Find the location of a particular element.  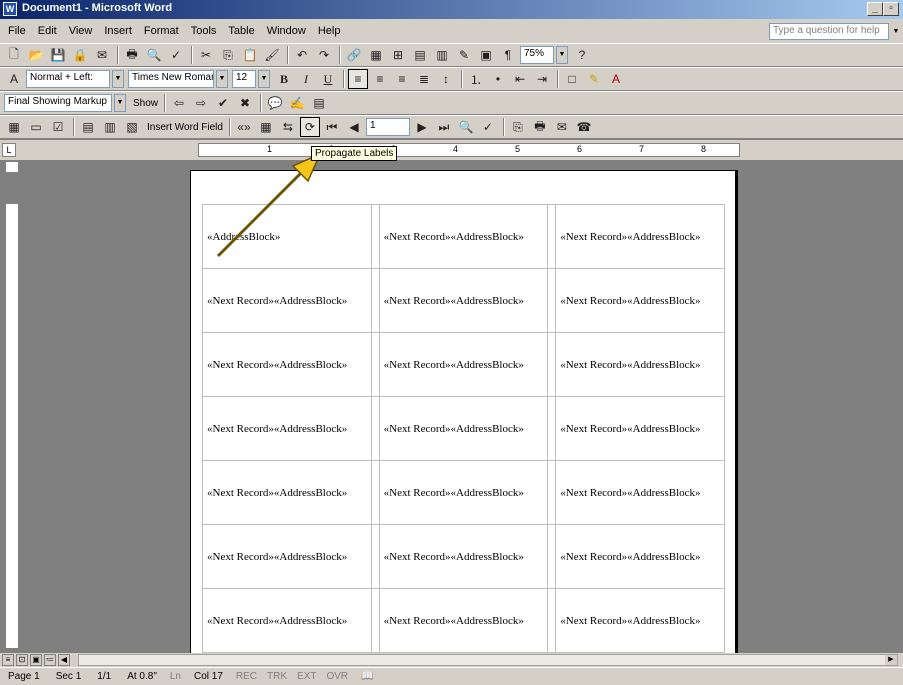

display-for-review-combo: Final Showing Markup is located at coordinates (58, 103).